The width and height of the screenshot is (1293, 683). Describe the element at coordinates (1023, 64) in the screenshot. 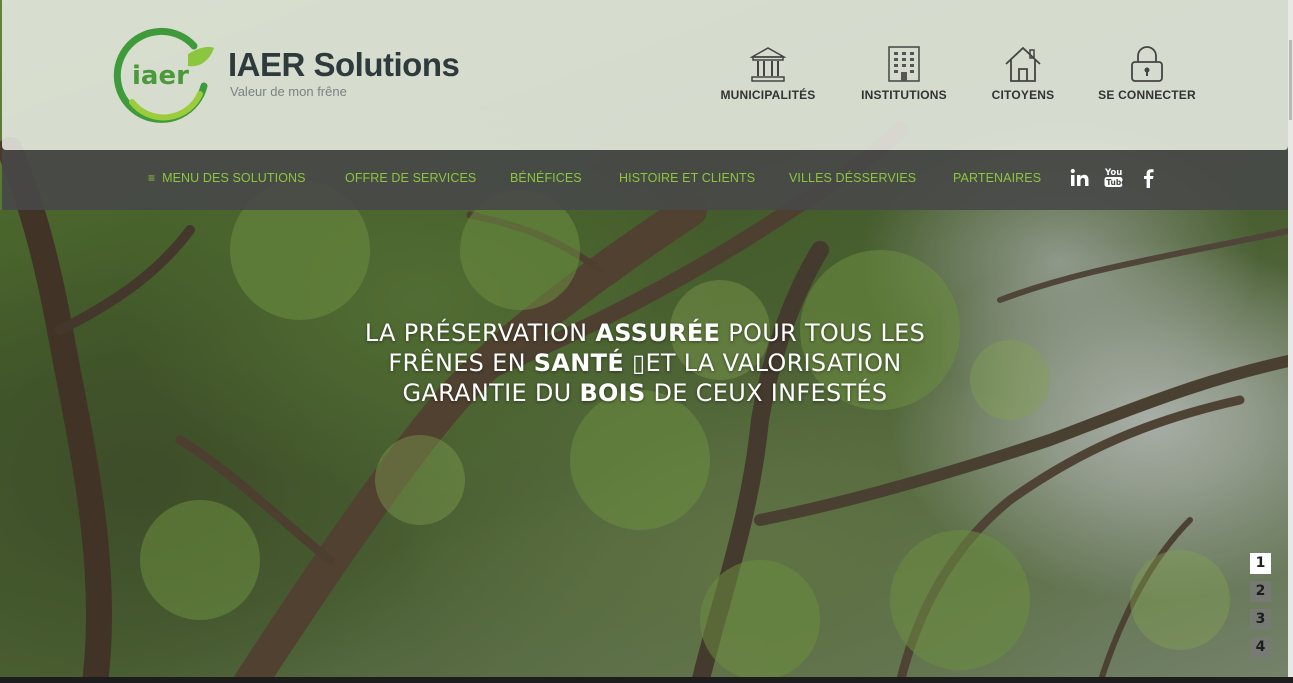

I see `house-icon` at that location.